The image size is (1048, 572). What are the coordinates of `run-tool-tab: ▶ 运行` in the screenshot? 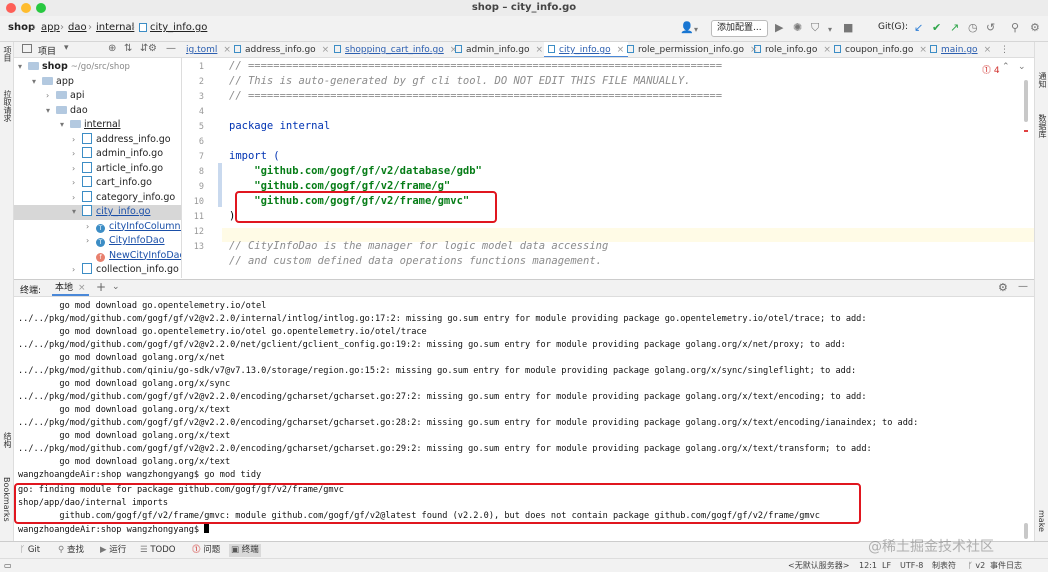 It's located at (113, 550).